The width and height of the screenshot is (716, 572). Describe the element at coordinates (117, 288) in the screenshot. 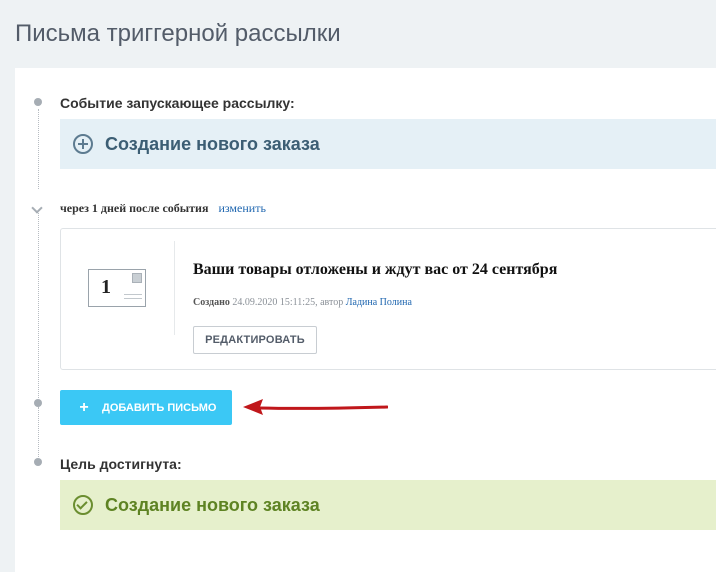

I see `envelope-icon: 1` at that location.